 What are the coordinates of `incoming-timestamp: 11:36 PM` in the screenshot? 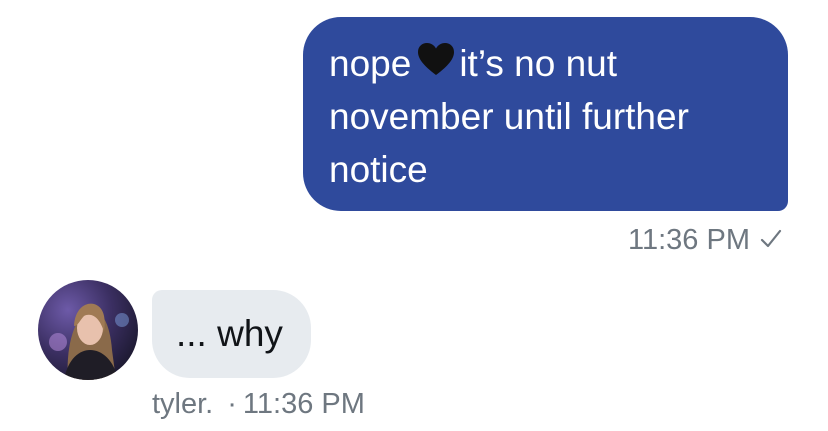 It's located at (303, 404).